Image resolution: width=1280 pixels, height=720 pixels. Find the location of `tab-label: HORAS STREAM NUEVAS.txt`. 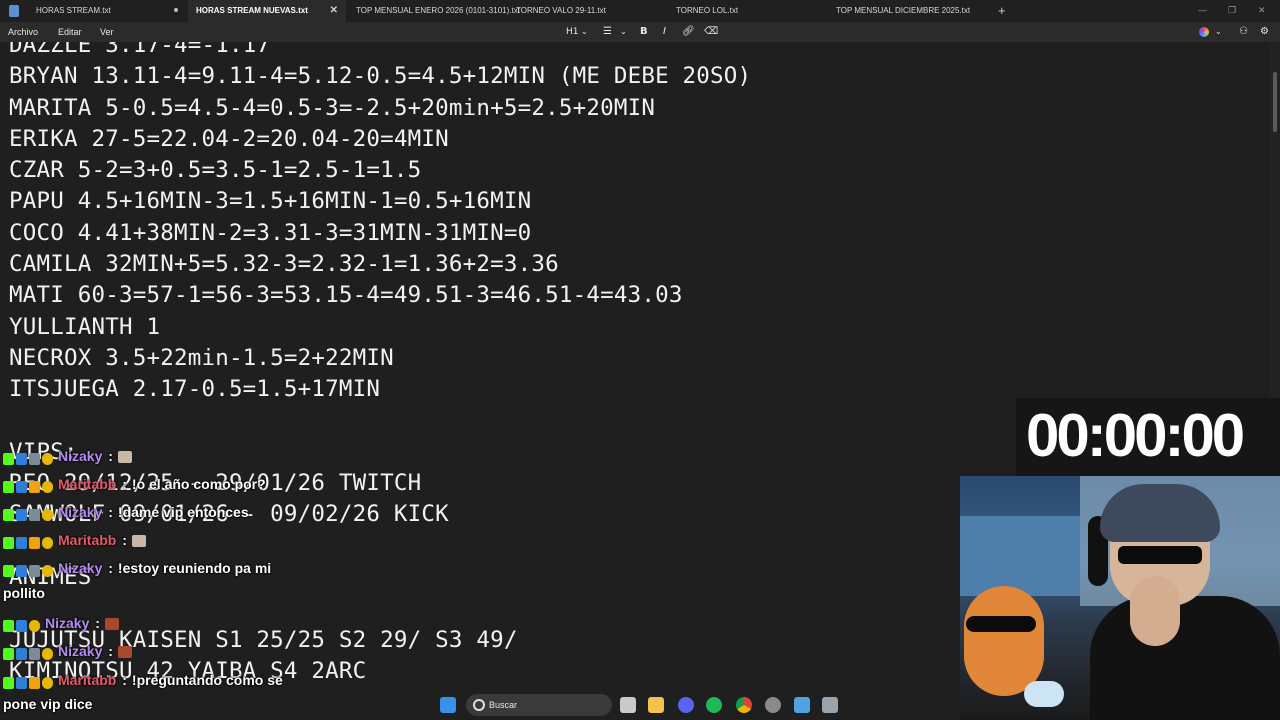

tab-label: HORAS STREAM NUEVAS.txt is located at coordinates (252, 10).